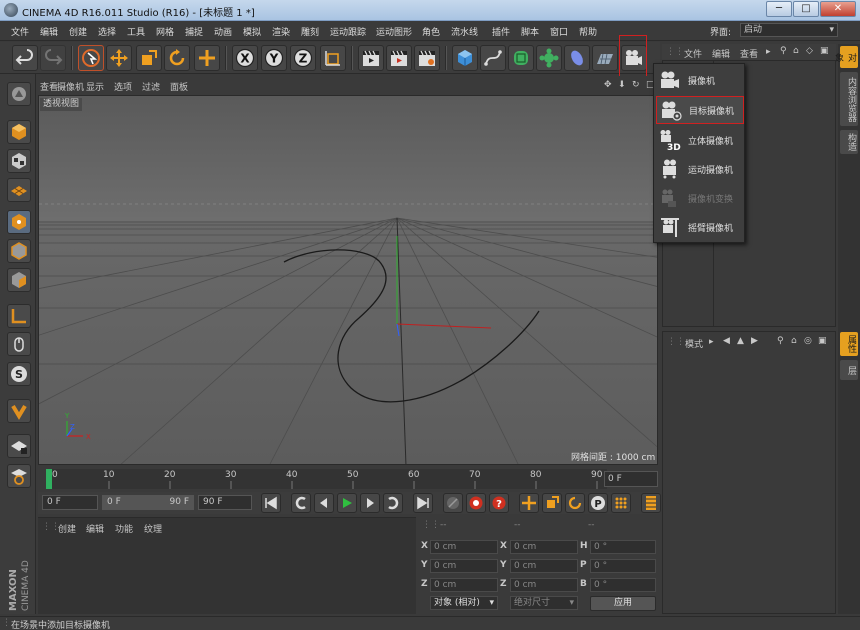  I want to click on lock-icon: ⌂, so click(794, 341).